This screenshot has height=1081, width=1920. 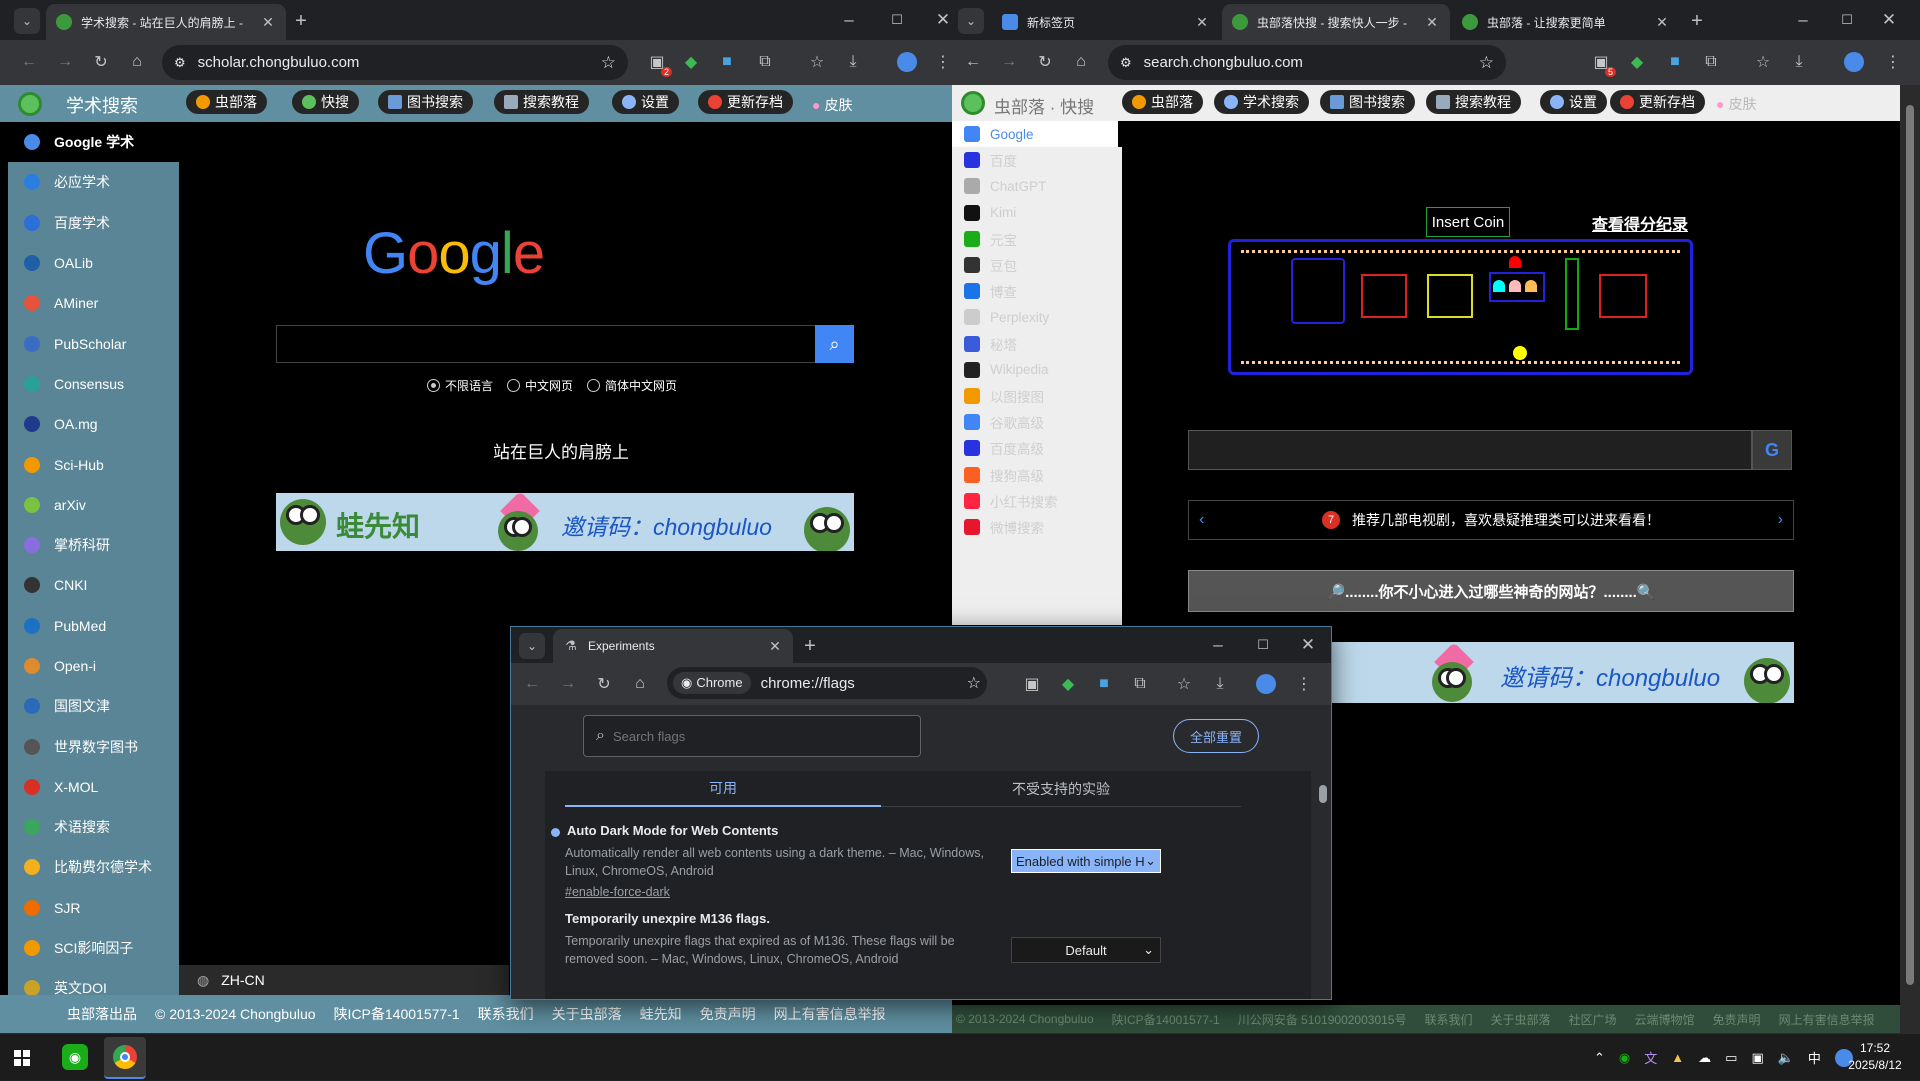 I want to click on sidebar-item: arXiv, so click(x=93, y=505).